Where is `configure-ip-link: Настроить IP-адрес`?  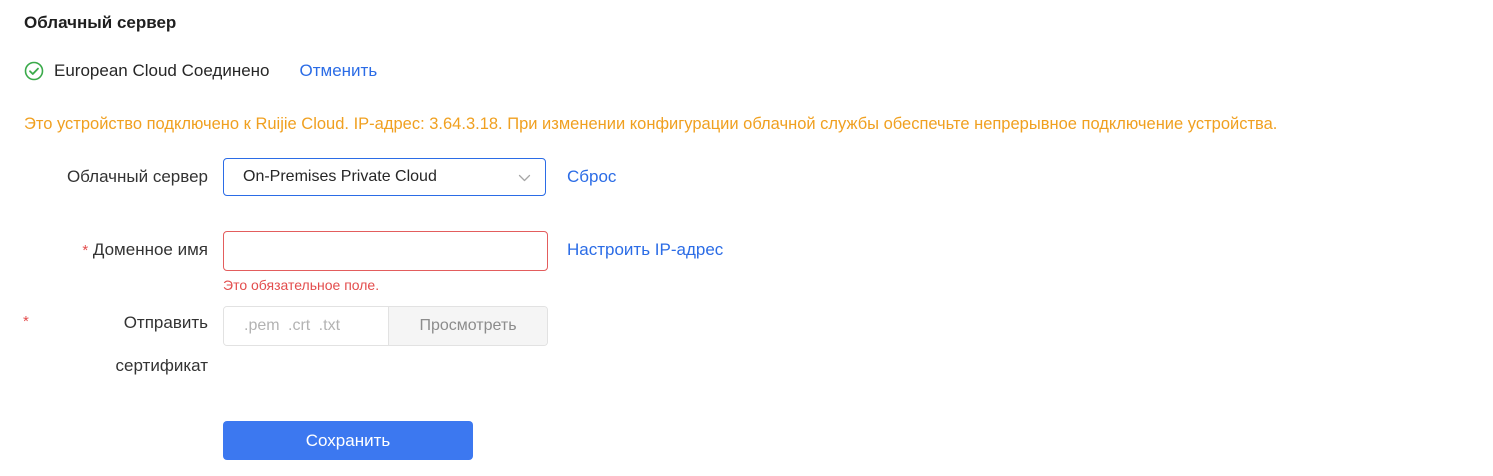 configure-ip-link: Настроить IP-адрес is located at coordinates (645, 250).